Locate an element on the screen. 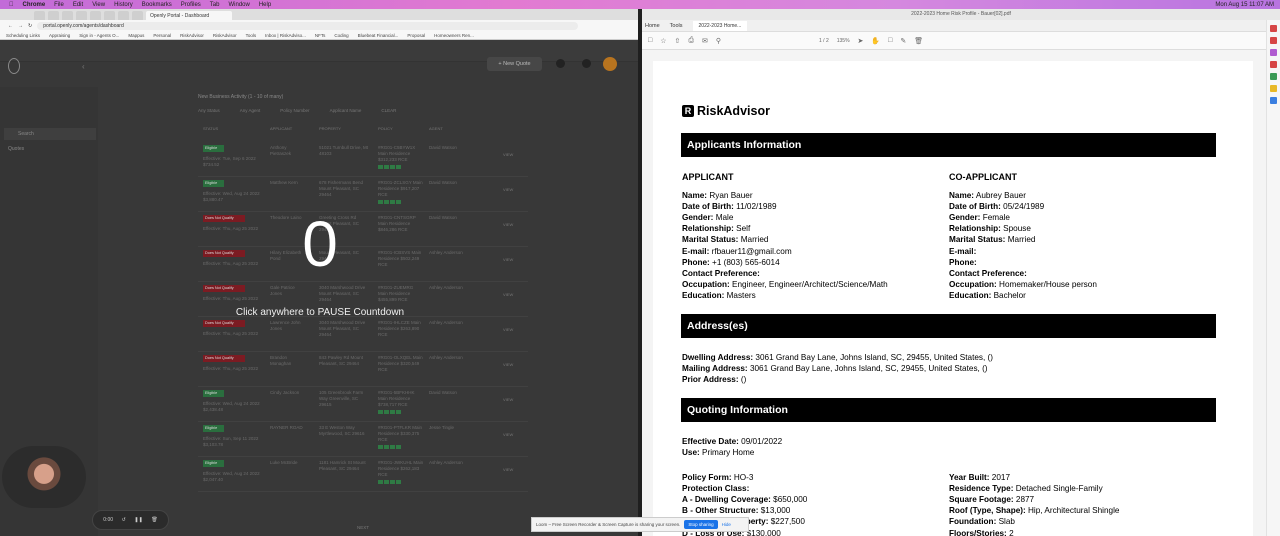 This screenshot has height=536, width=1280. bookmark-star-icon: ☆ is located at coordinates (663, 41).